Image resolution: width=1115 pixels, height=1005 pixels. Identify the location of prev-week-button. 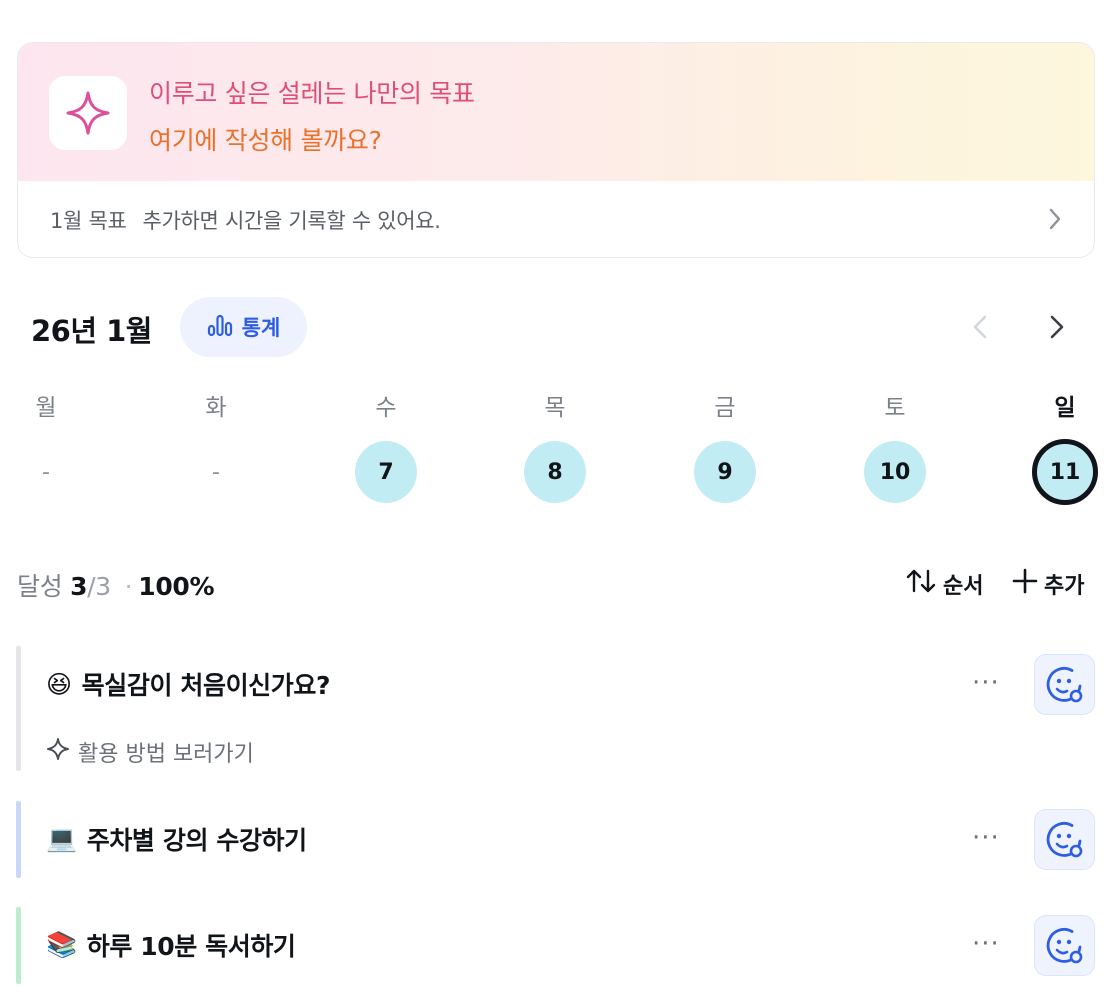
(980, 329).